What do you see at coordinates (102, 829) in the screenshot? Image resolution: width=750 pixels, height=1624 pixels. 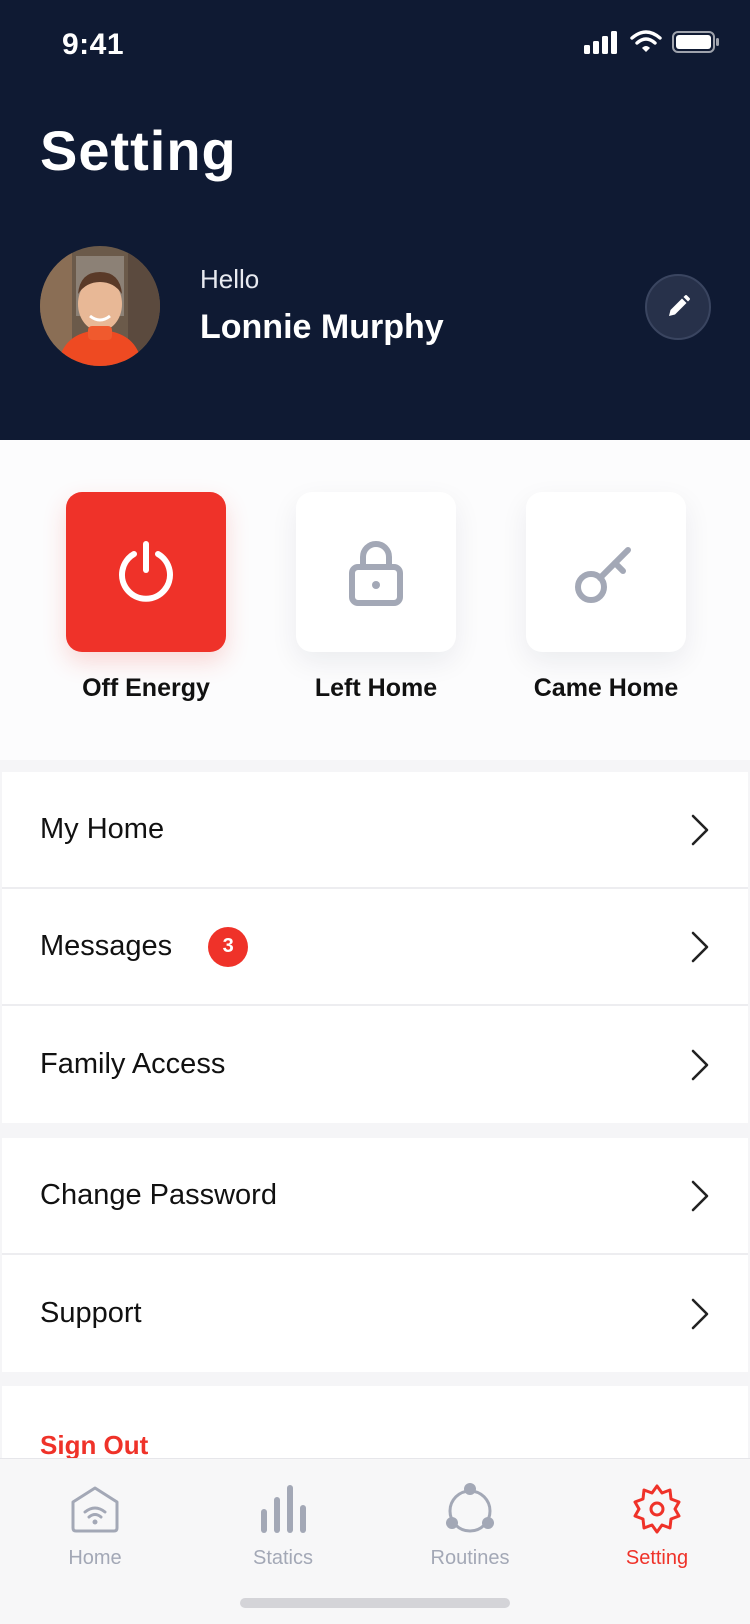 I see `menu-item-label: My Home` at bounding box center [102, 829].